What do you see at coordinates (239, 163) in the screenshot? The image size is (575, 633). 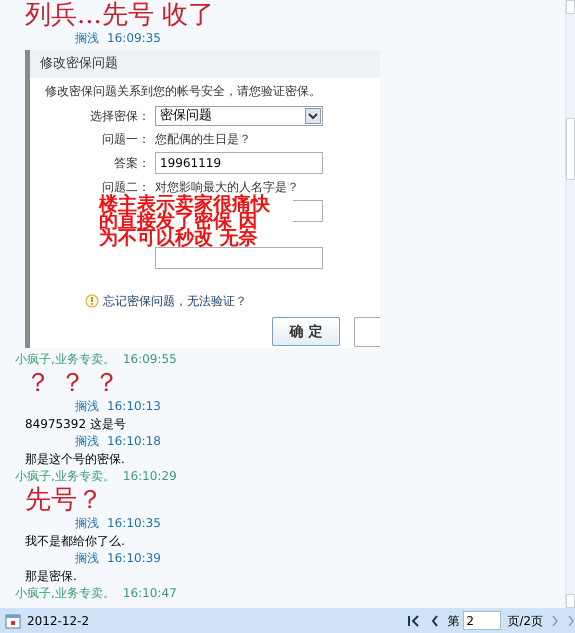 I see `answer-field: 19961119` at bounding box center [239, 163].